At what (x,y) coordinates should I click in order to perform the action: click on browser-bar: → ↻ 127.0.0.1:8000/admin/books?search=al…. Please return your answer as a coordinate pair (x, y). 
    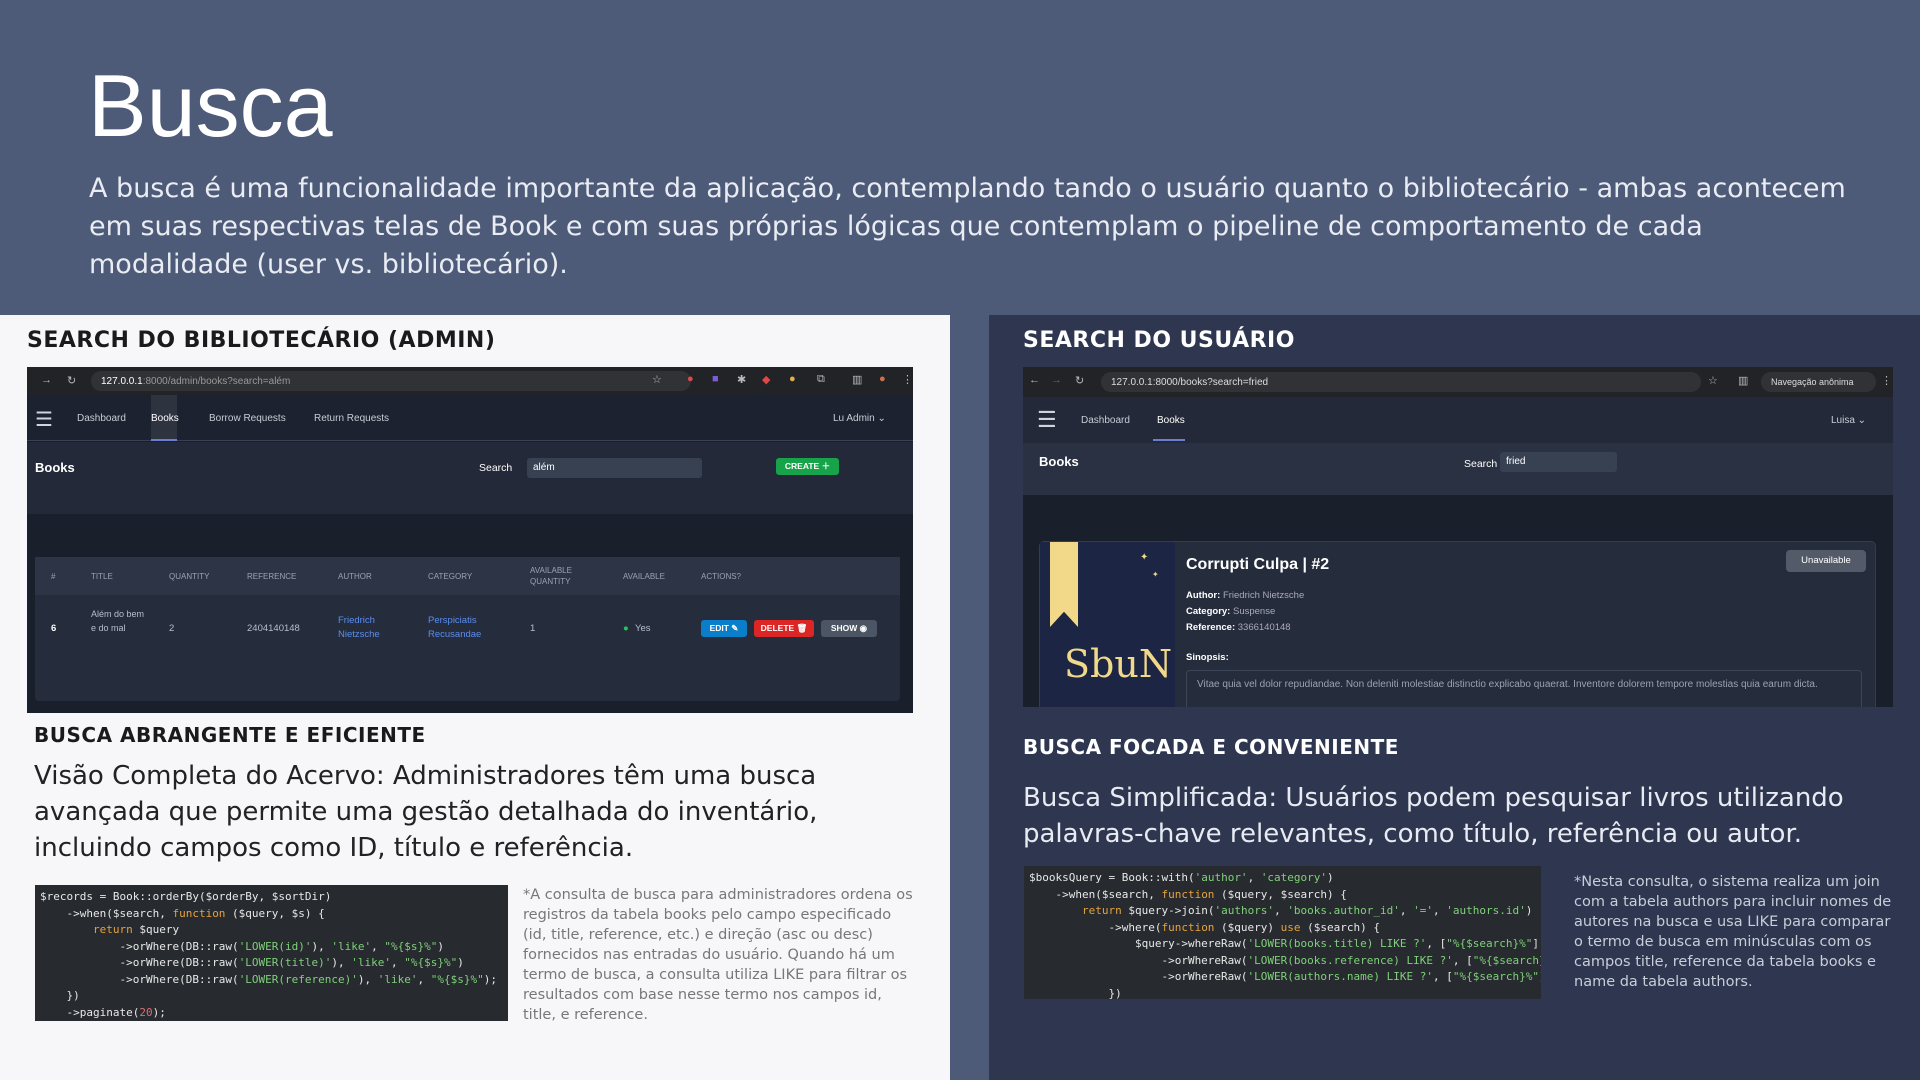
    Looking at the image, I should click on (470, 381).